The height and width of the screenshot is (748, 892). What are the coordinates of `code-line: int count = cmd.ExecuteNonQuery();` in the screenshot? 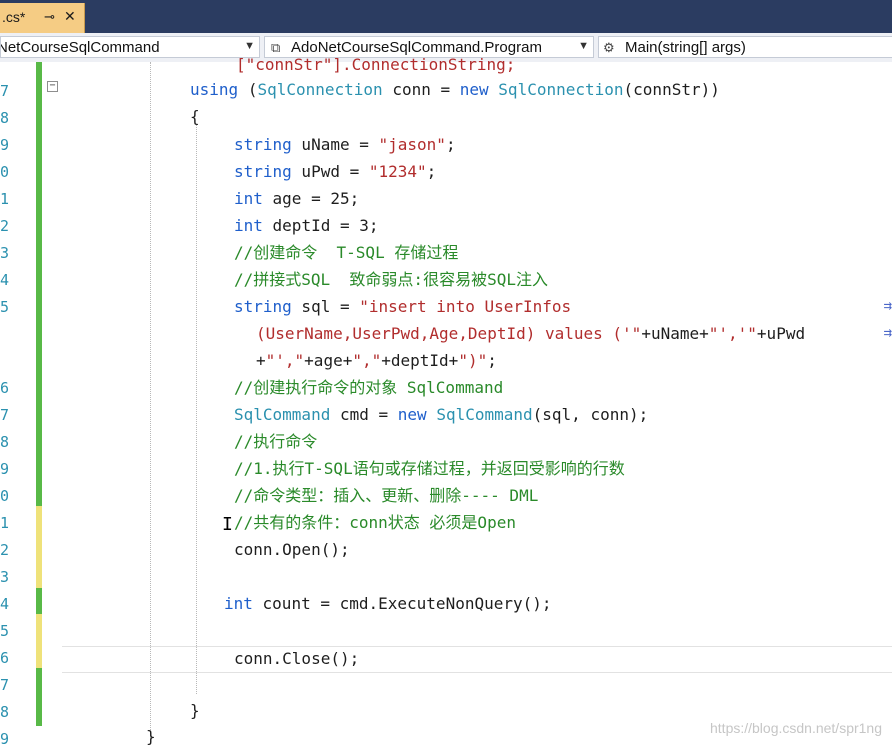 It's located at (388, 603).